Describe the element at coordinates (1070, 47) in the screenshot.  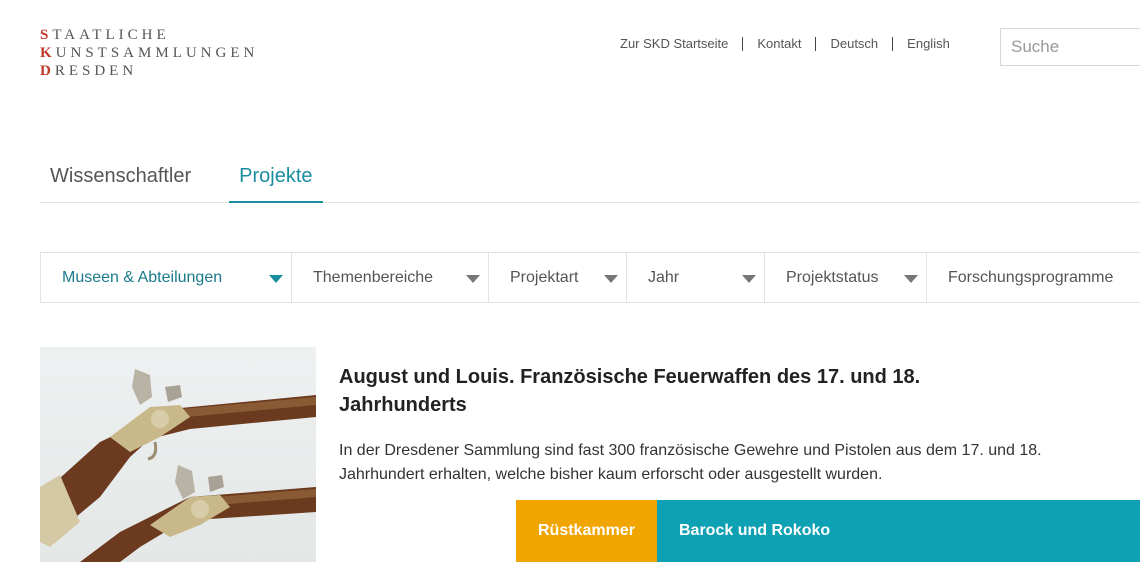
I see `search-input` at that location.